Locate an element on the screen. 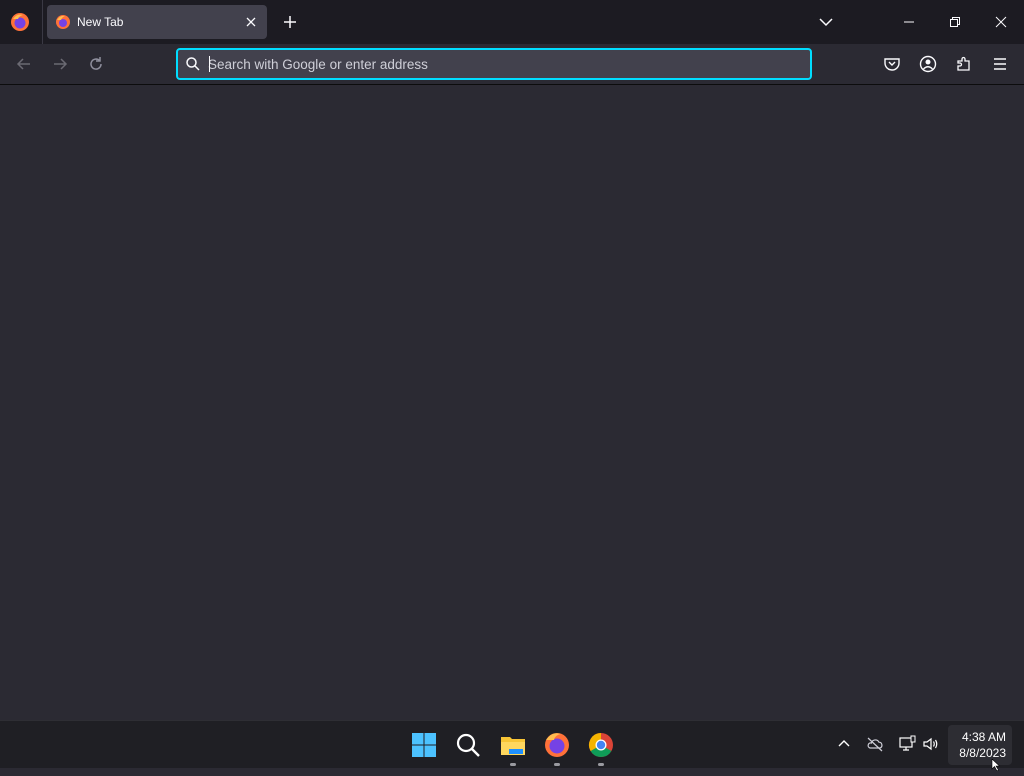 The width and height of the screenshot is (1024, 776). taskbar: 4:38 AM 8/8/2023 is located at coordinates (512, 744).